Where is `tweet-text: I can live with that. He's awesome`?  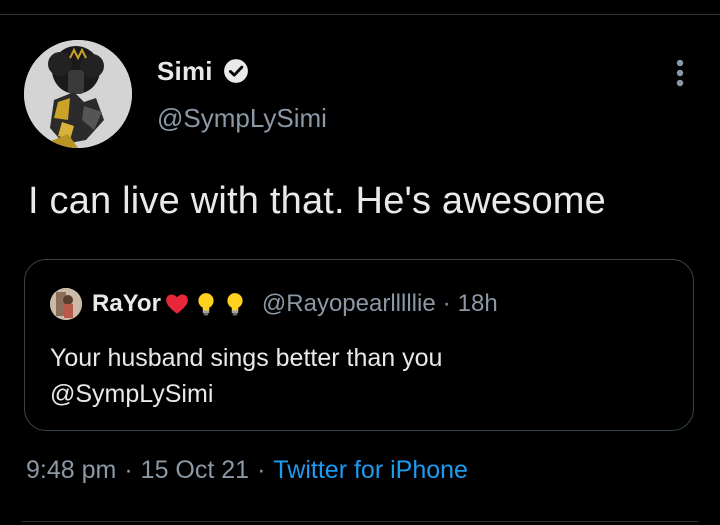
tweet-text: I can live with that. He's awesome is located at coordinates (317, 201).